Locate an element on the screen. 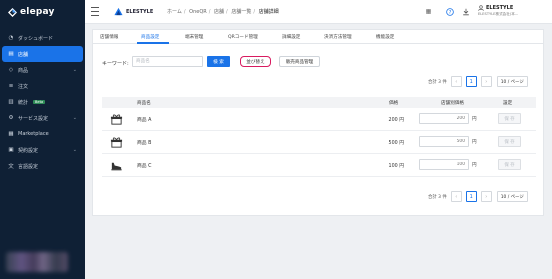 The width and height of the screenshot is (552, 279). product-name: 商品 C is located at coordinates (144, 166).